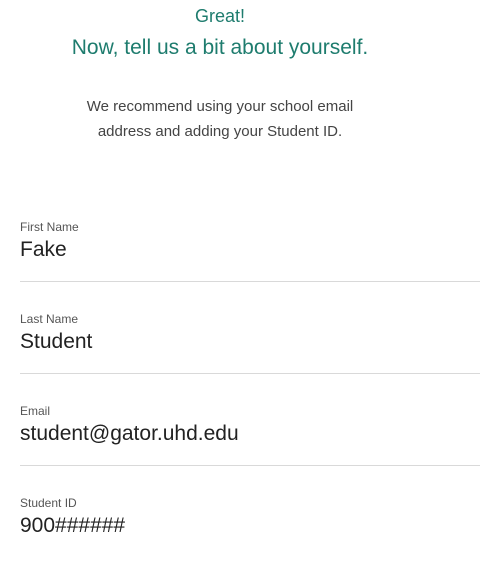 The width and height of the screenshot is (484, 582). I want to click on first-name-label: First Name, so click(49, 227).